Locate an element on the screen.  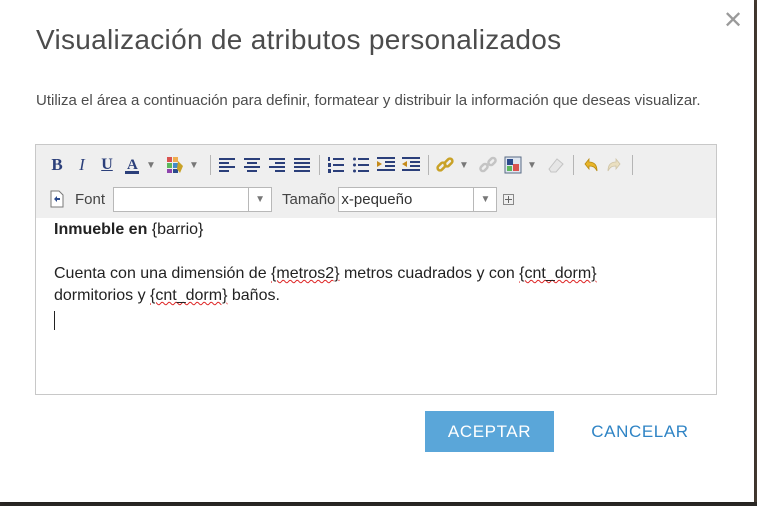
outdent-icon is located at coordinates (411, 165).